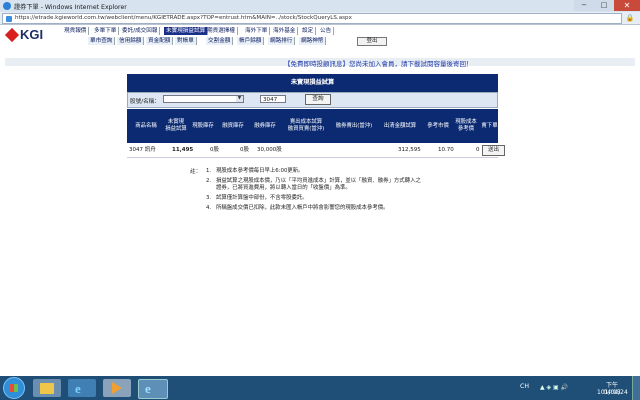  What do you see at coordinates (142, 150) in the screenshot?
I see `cell-name: 3047 訊舟` at bounding box center [142, 150].